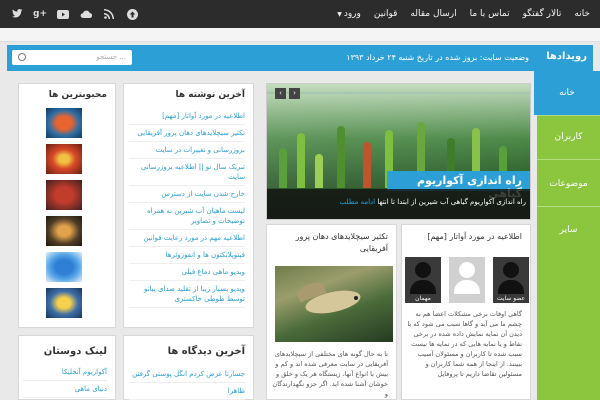 The width and height of the screenshot is (600, 400). What do you see at coordinates (332, 243) in the screenshot?
I see `post-title: تکثیر سیچلایدهای دهان پرور آفریقایی` at bounding box center [332, 243].